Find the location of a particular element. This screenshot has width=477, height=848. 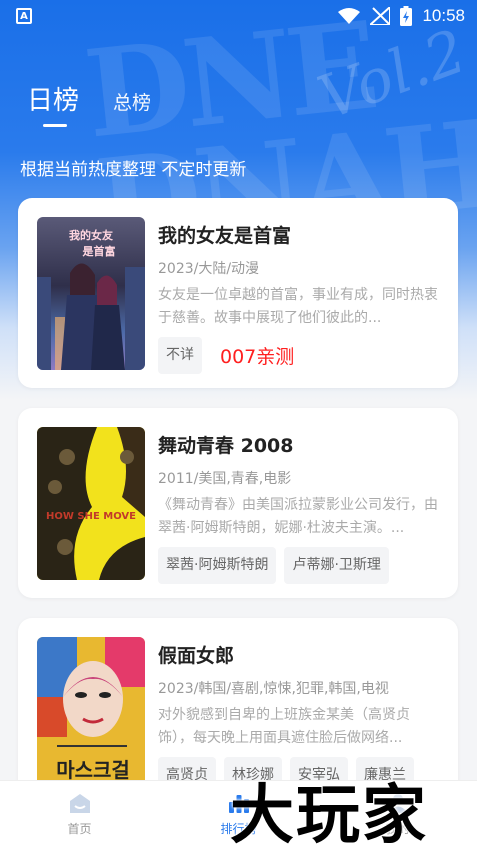

card-tags: 不详 007亲测 is located at coordinates (226, 355).